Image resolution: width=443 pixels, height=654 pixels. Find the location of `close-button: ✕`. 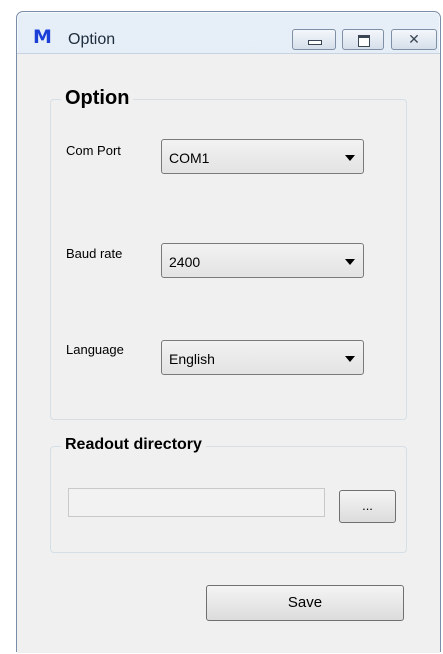

close-button: ✕ is located at coordinates (414, 39).